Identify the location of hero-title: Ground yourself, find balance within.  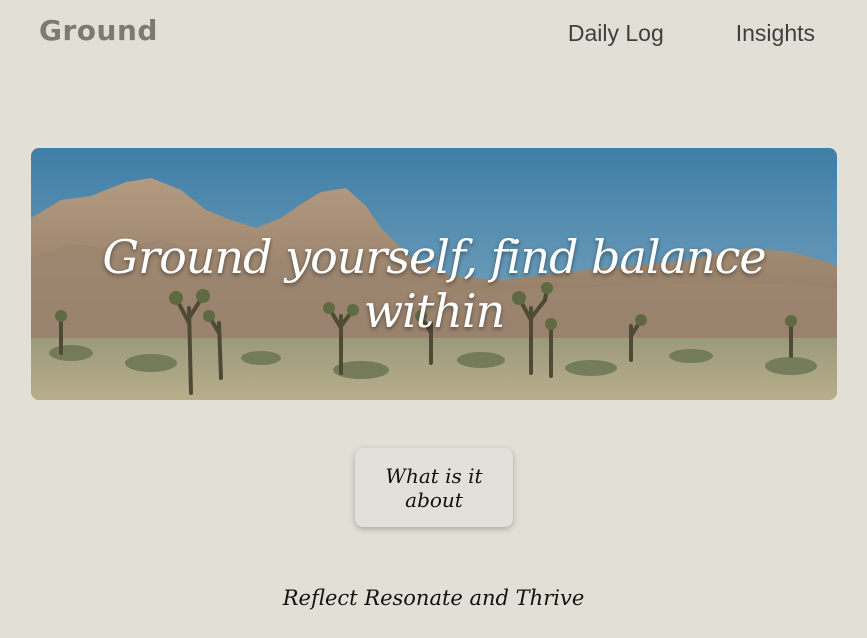
(434, 284).